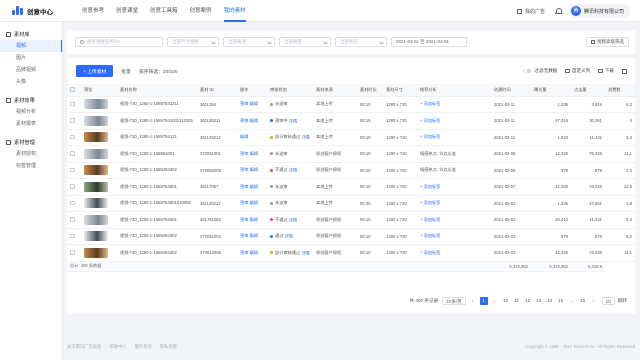 Image resolution: width=640 pixels, height=360 pixels. I want to click on page-size-select: 10条/页, so click(454, 301).